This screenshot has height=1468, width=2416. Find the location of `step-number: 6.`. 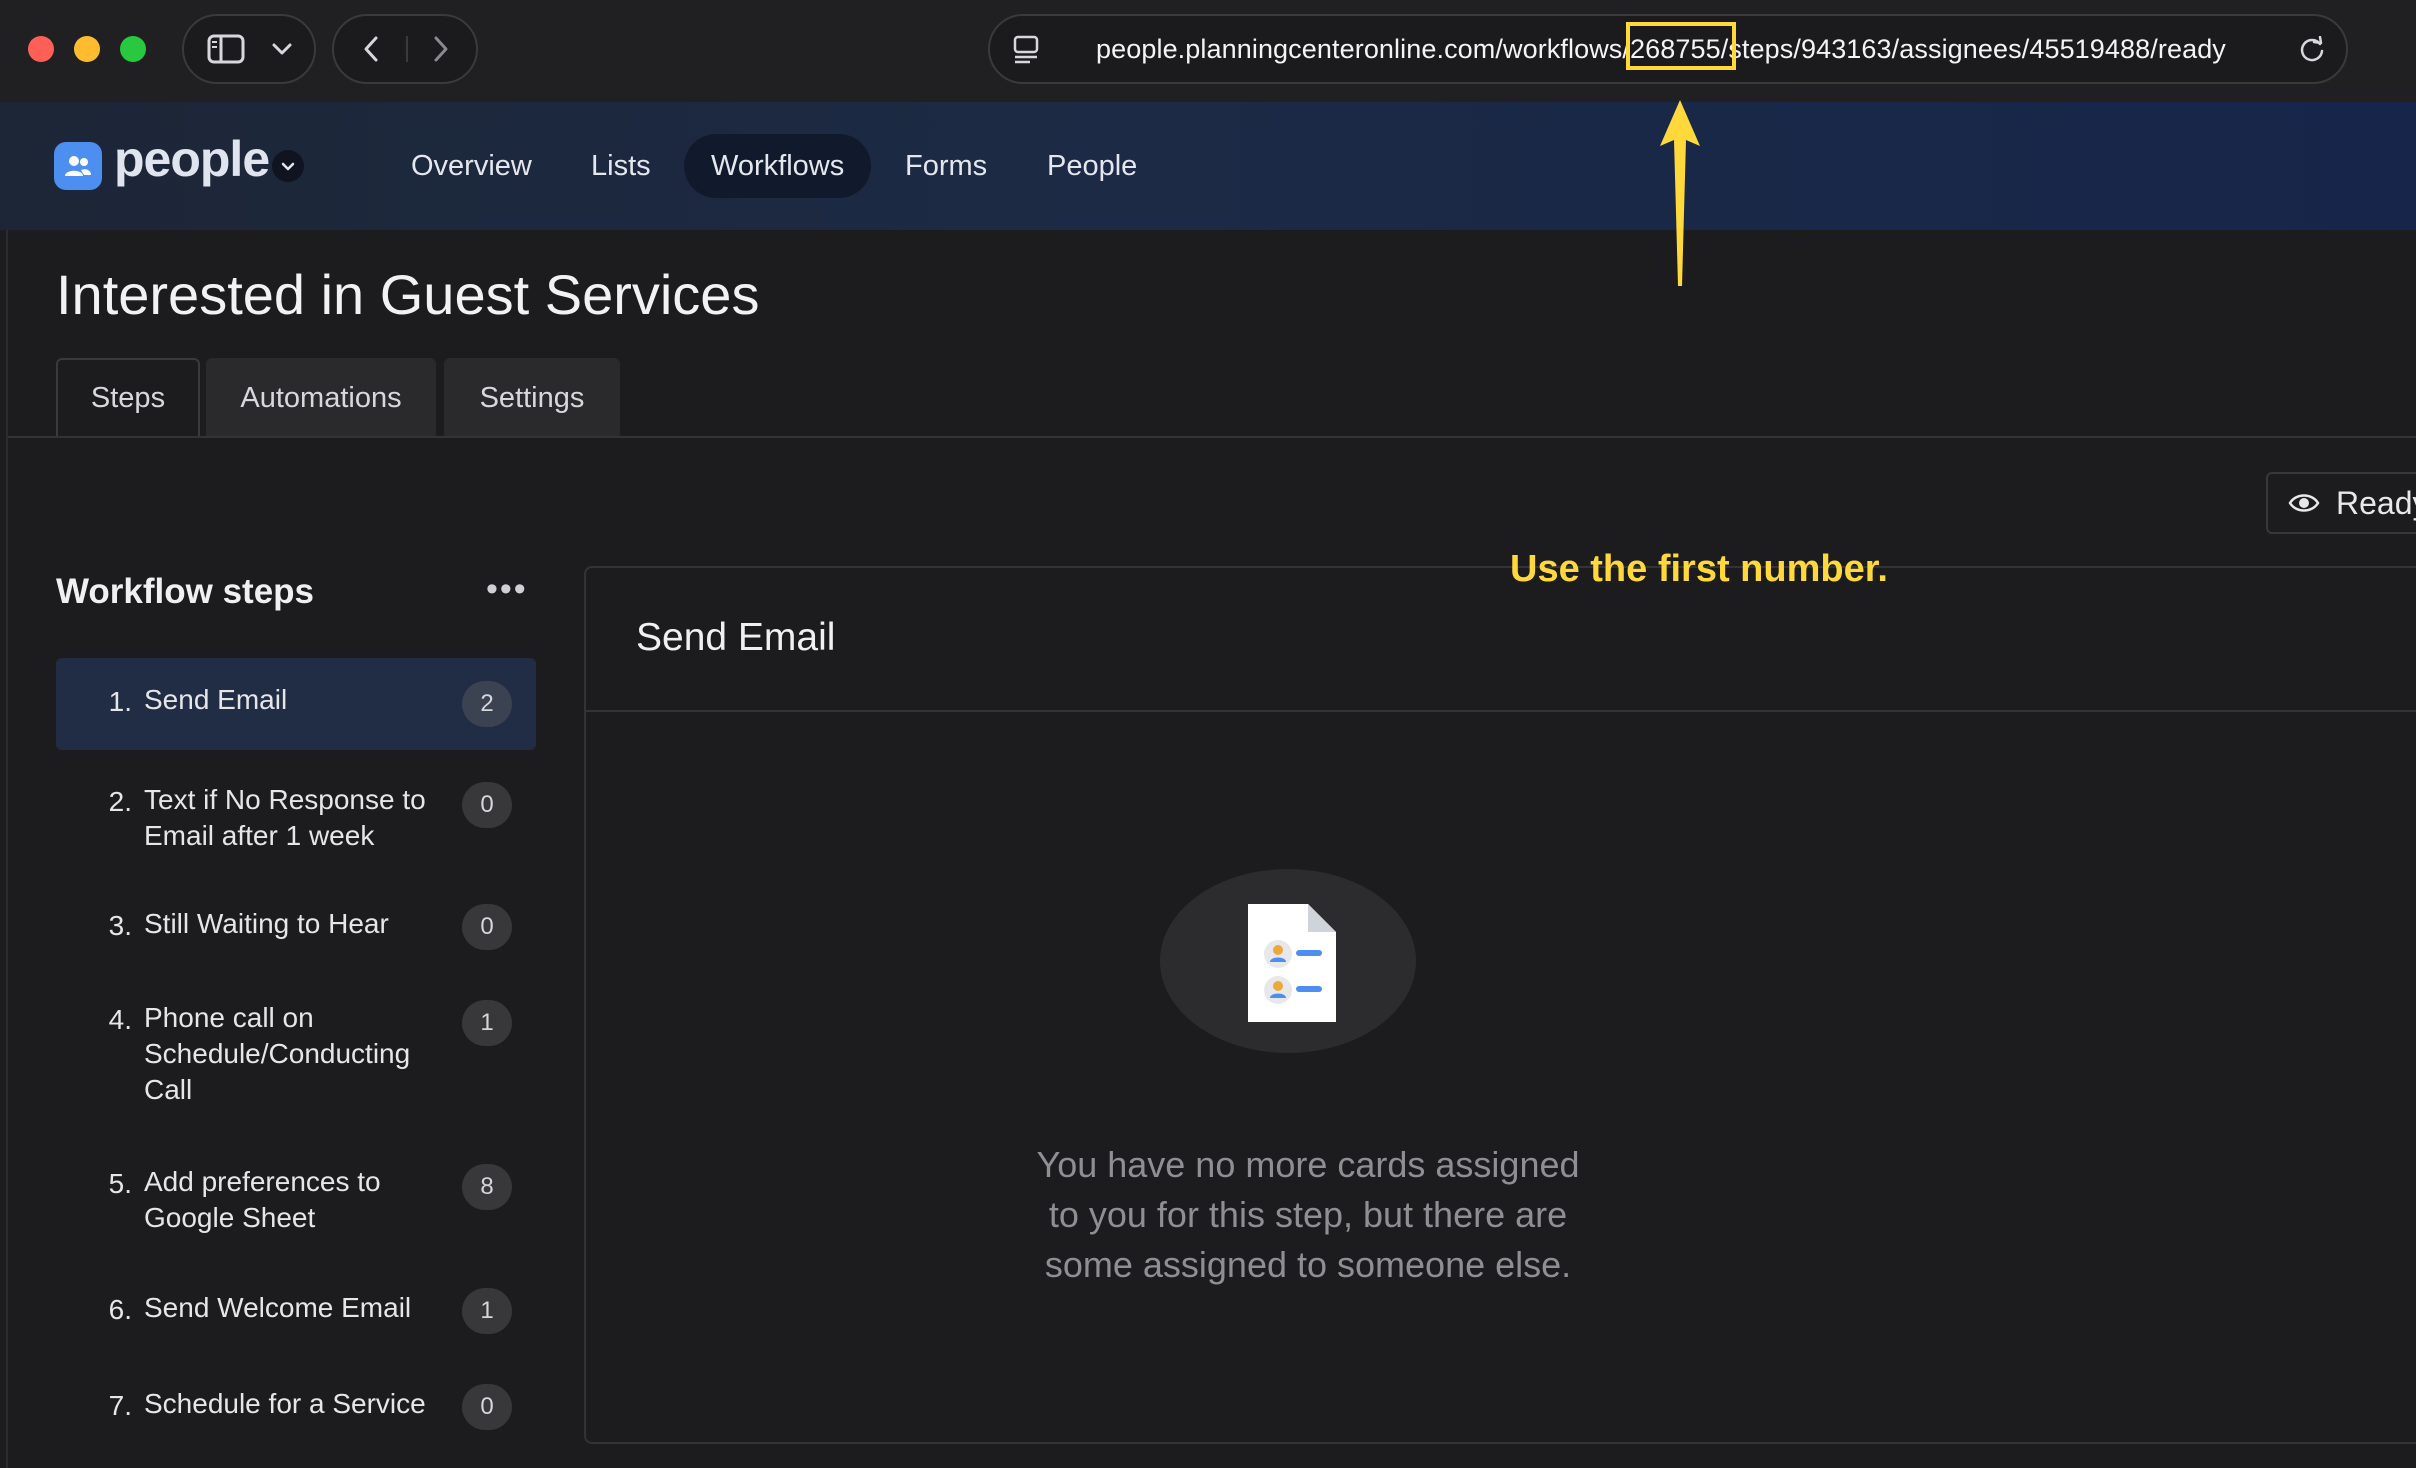

step-number: 6. is located at coordinates (120, 1309).